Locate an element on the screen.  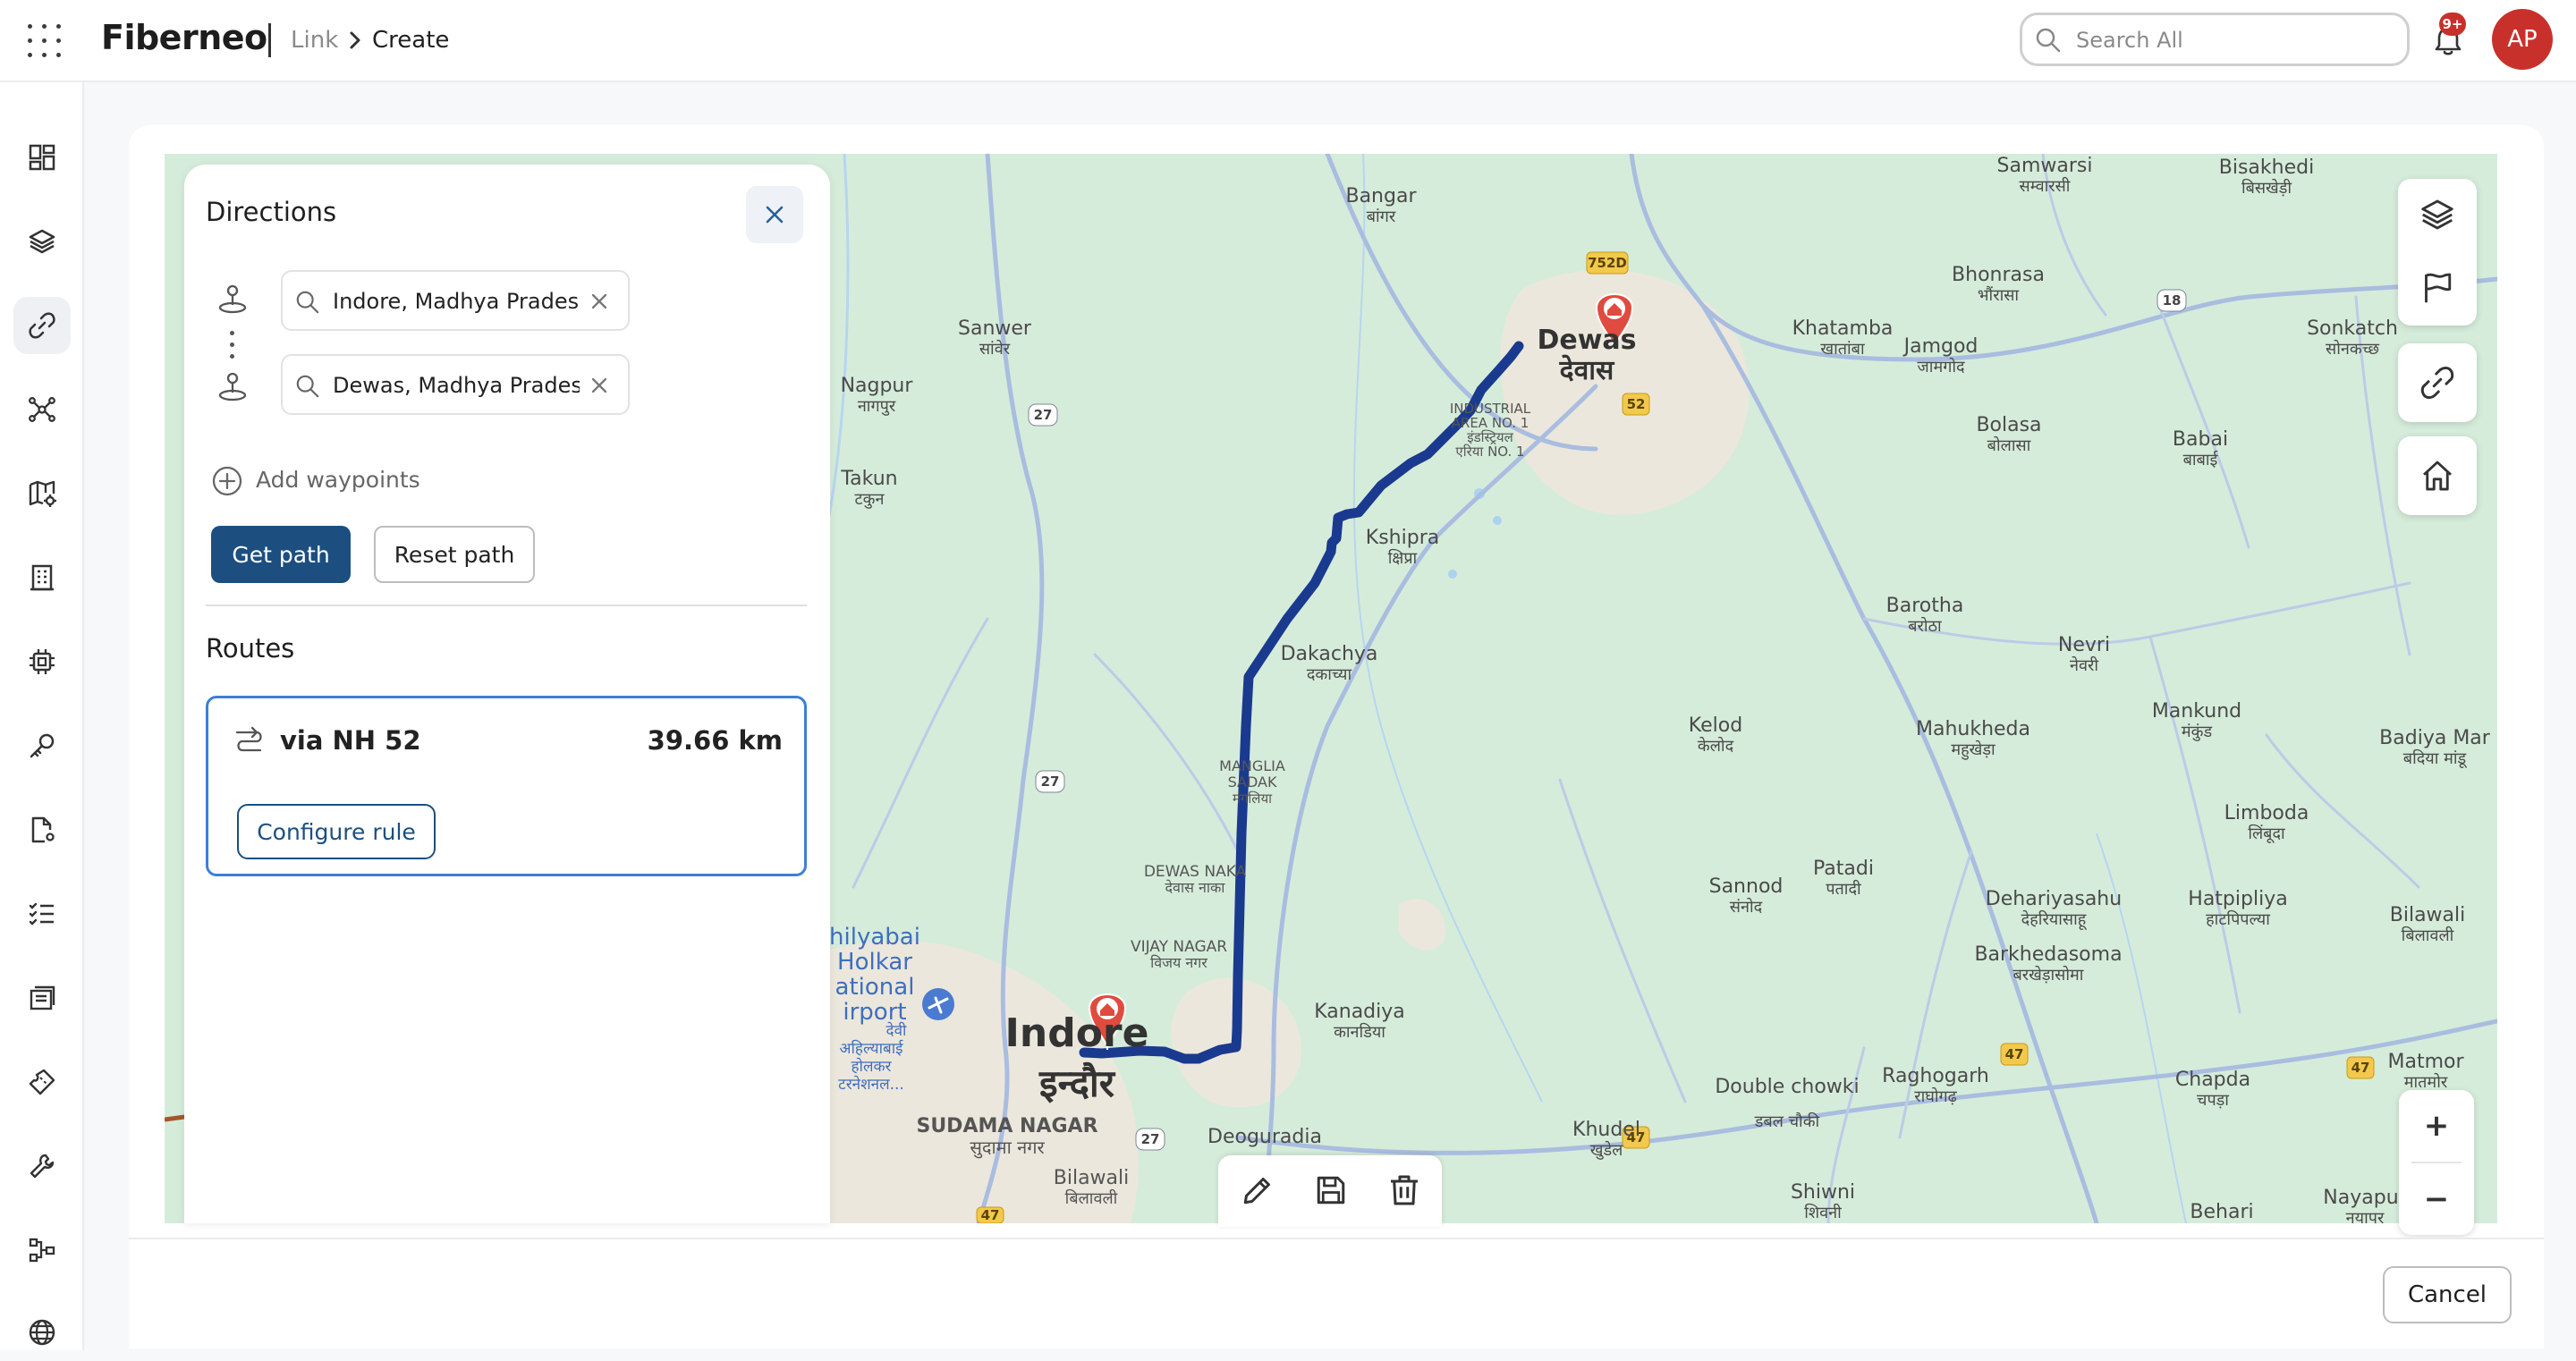
zoom-out-button: − is located at coordinates (2436, 1199).